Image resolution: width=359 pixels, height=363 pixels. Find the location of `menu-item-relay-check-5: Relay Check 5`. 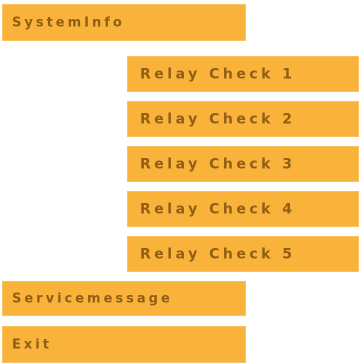

menu-item-relay-check-5: Relay Check 5 is located at coordinates (243, 254).